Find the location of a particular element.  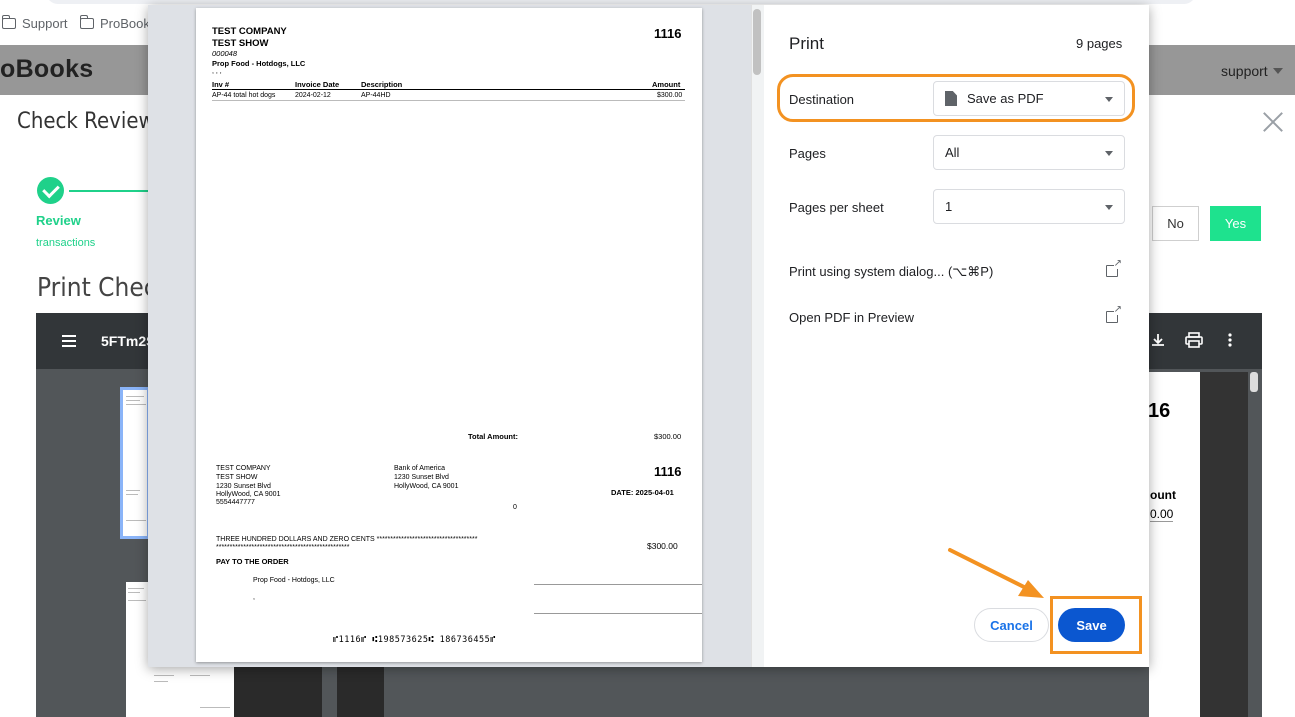

more-vert-icon is located at coordinates (1230, 342).